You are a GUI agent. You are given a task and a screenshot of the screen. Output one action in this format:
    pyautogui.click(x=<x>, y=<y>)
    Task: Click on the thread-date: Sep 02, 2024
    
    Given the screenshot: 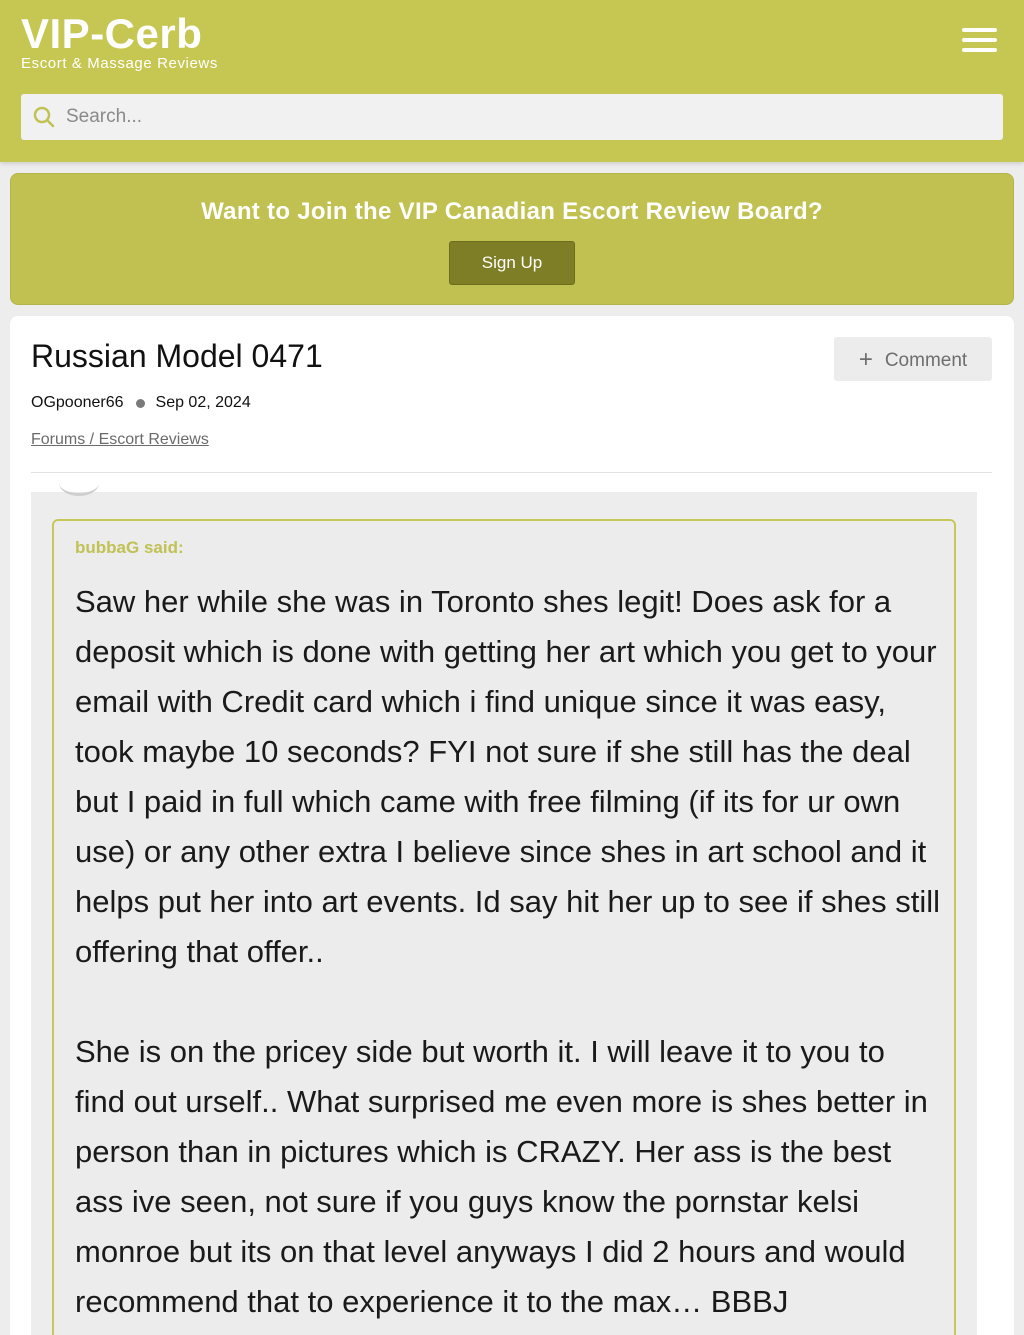 What is the action you would take?
    pyautogui.click(x=203, y=402)
    